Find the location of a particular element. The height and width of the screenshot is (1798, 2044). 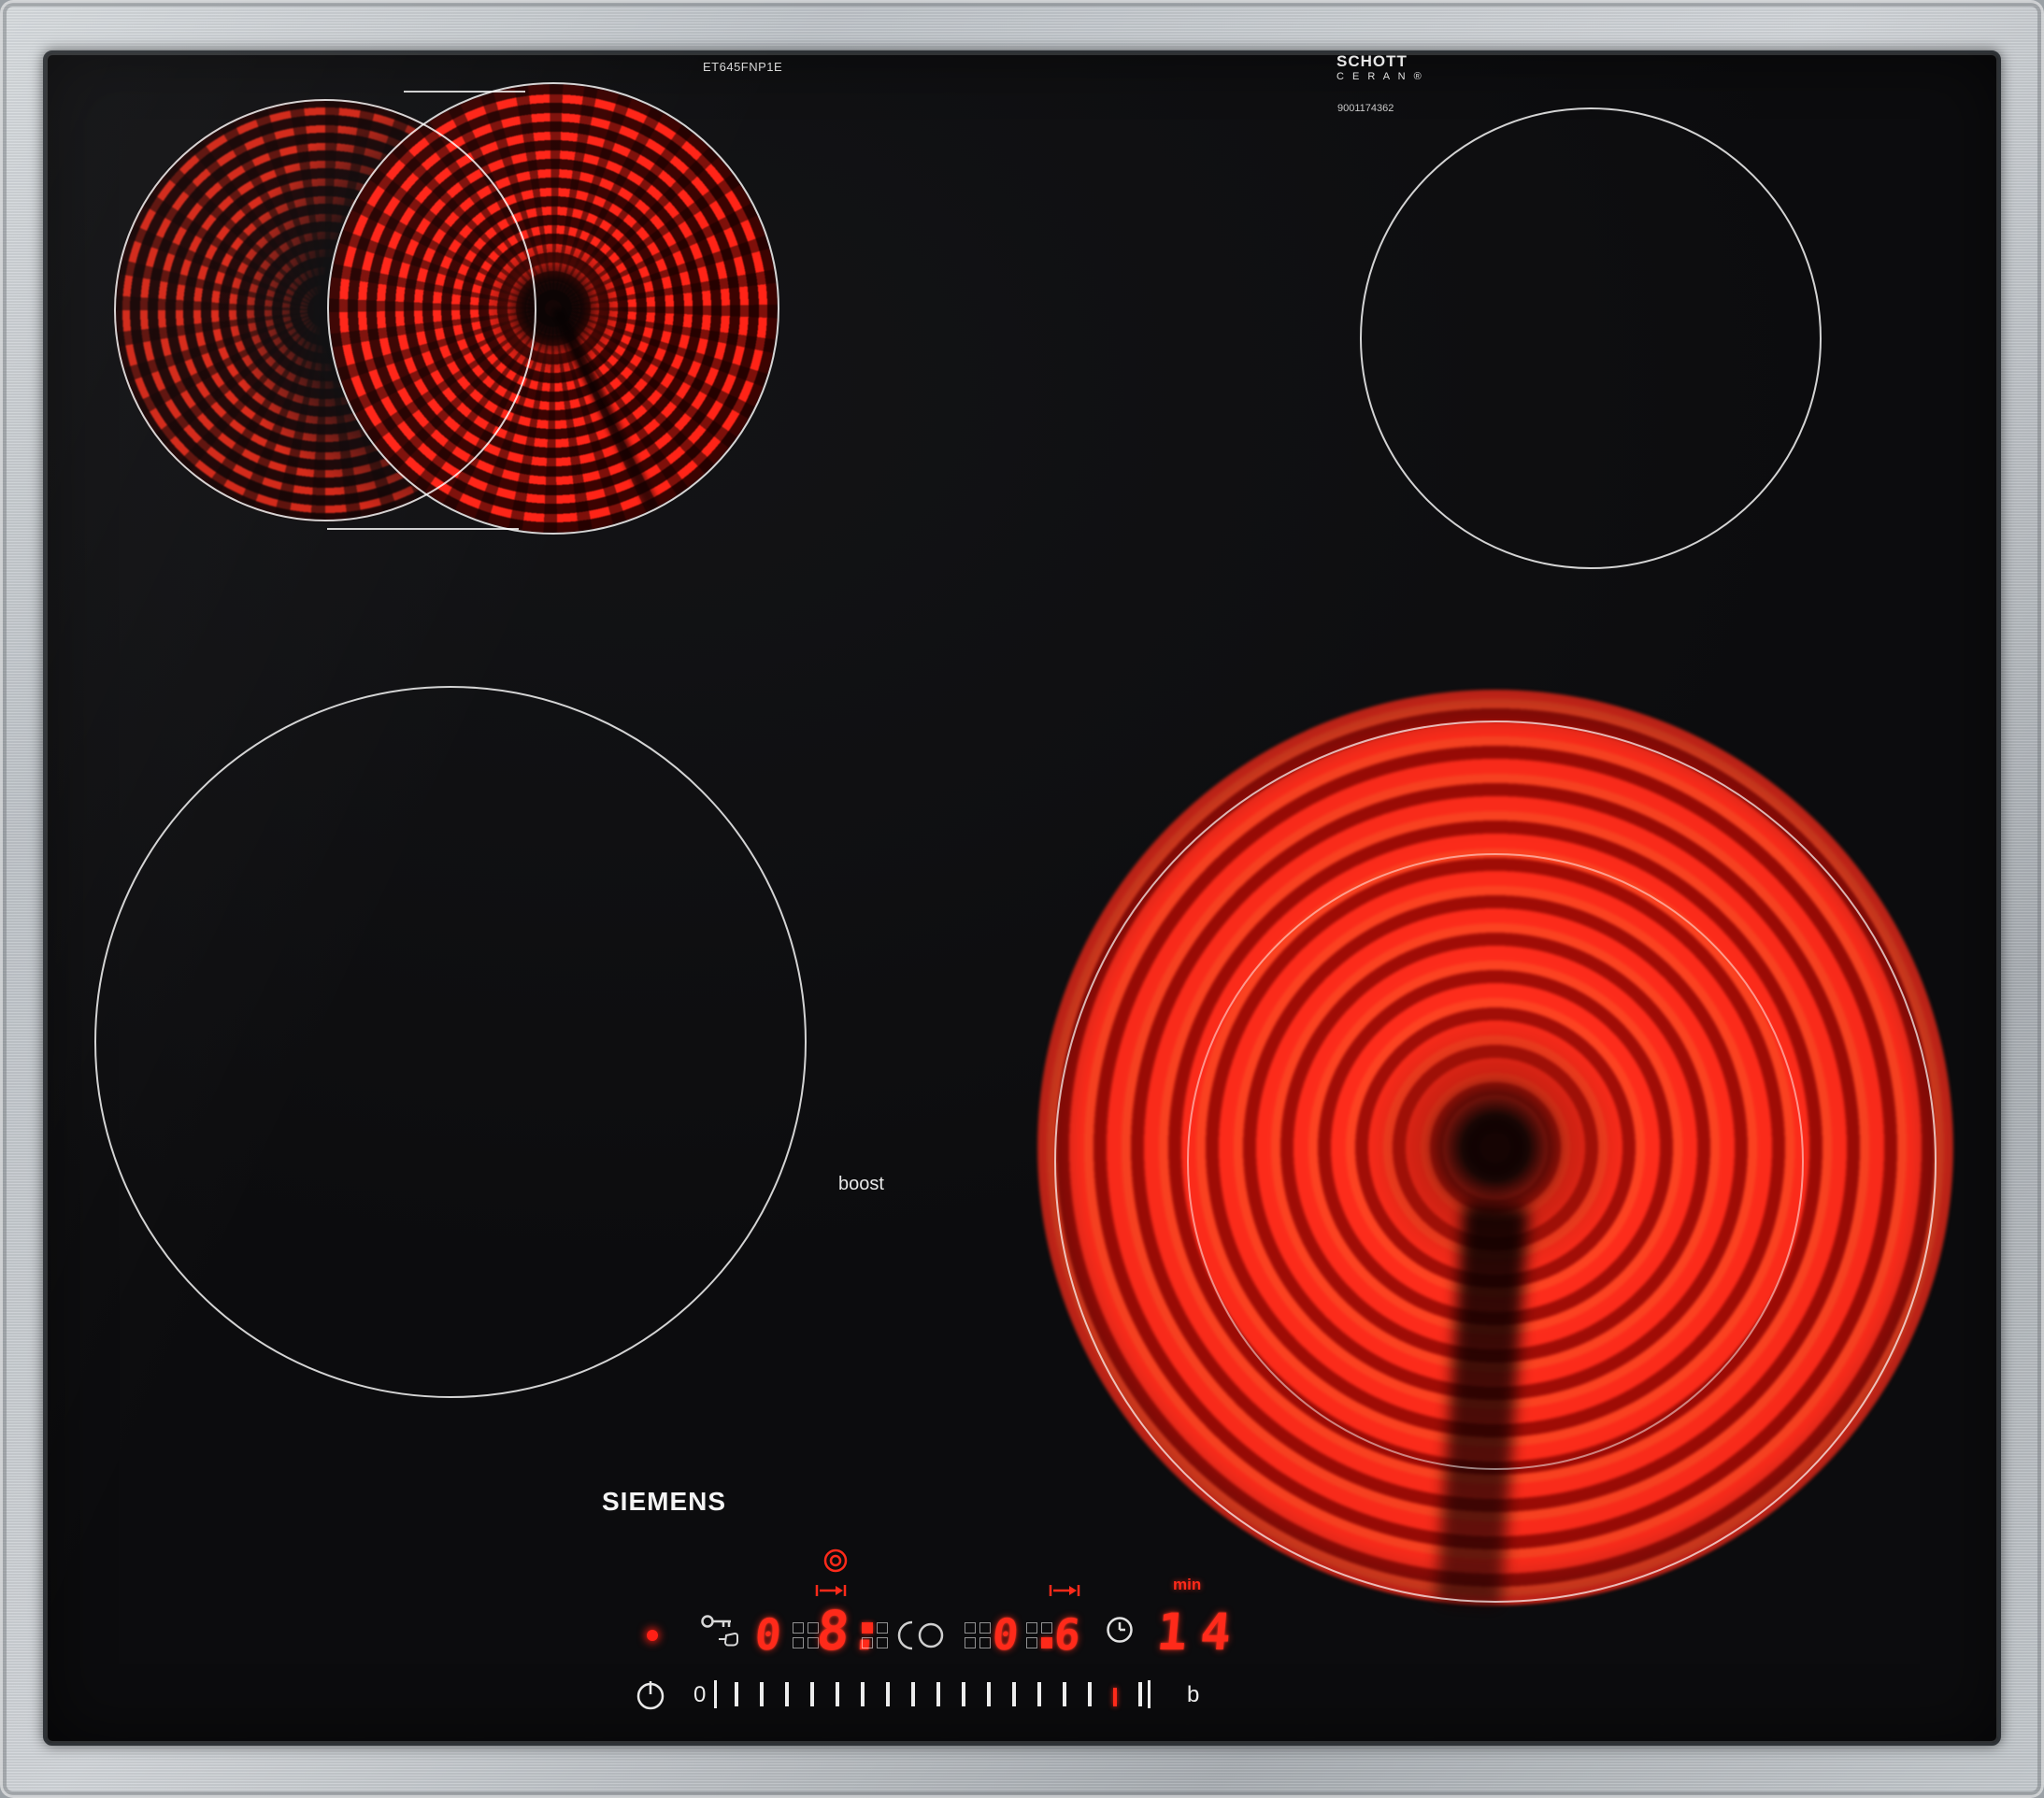

zone-front-right-outline-inner is located at coordinates (1495, 1161).